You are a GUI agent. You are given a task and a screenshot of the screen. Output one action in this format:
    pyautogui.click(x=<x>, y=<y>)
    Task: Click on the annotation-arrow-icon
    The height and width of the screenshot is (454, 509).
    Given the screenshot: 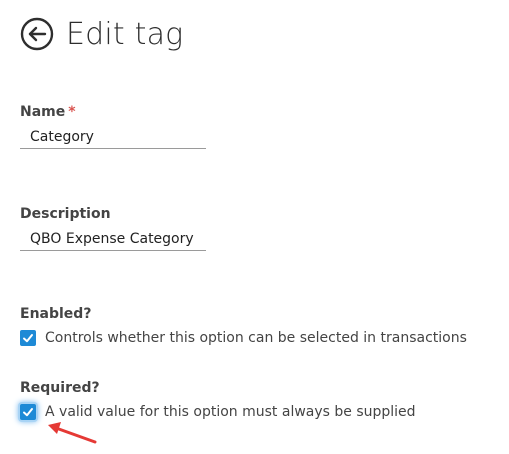 What is the action you would take?
    pyautogui.click(x=72, y=433)
    